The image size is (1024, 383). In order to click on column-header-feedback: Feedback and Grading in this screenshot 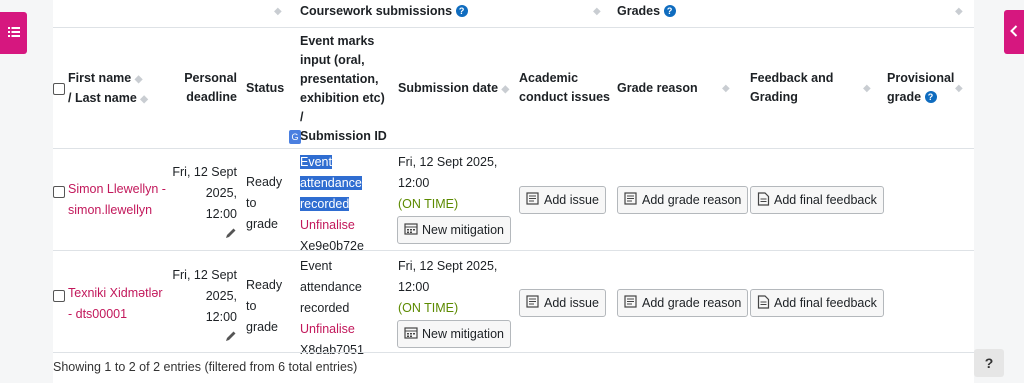, I will do `click(791, 88)`.